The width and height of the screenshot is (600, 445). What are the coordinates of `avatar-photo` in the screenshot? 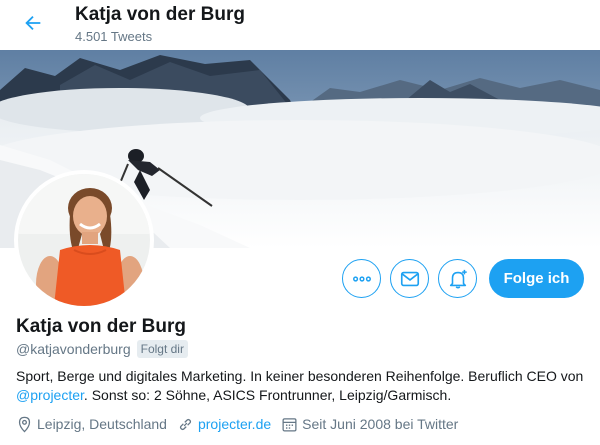 It's located at (84, 240).